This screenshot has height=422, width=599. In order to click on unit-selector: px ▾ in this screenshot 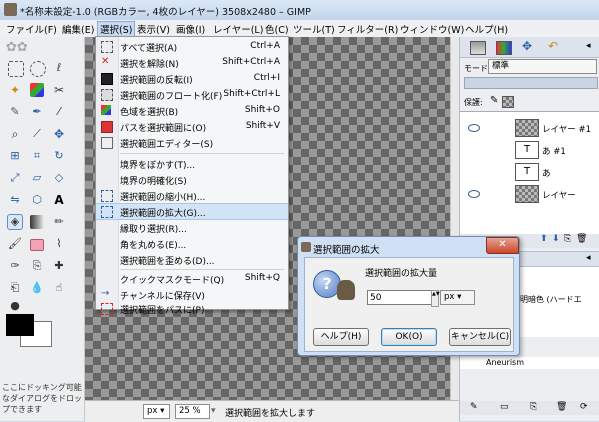, I will do `click(156, 411)`.